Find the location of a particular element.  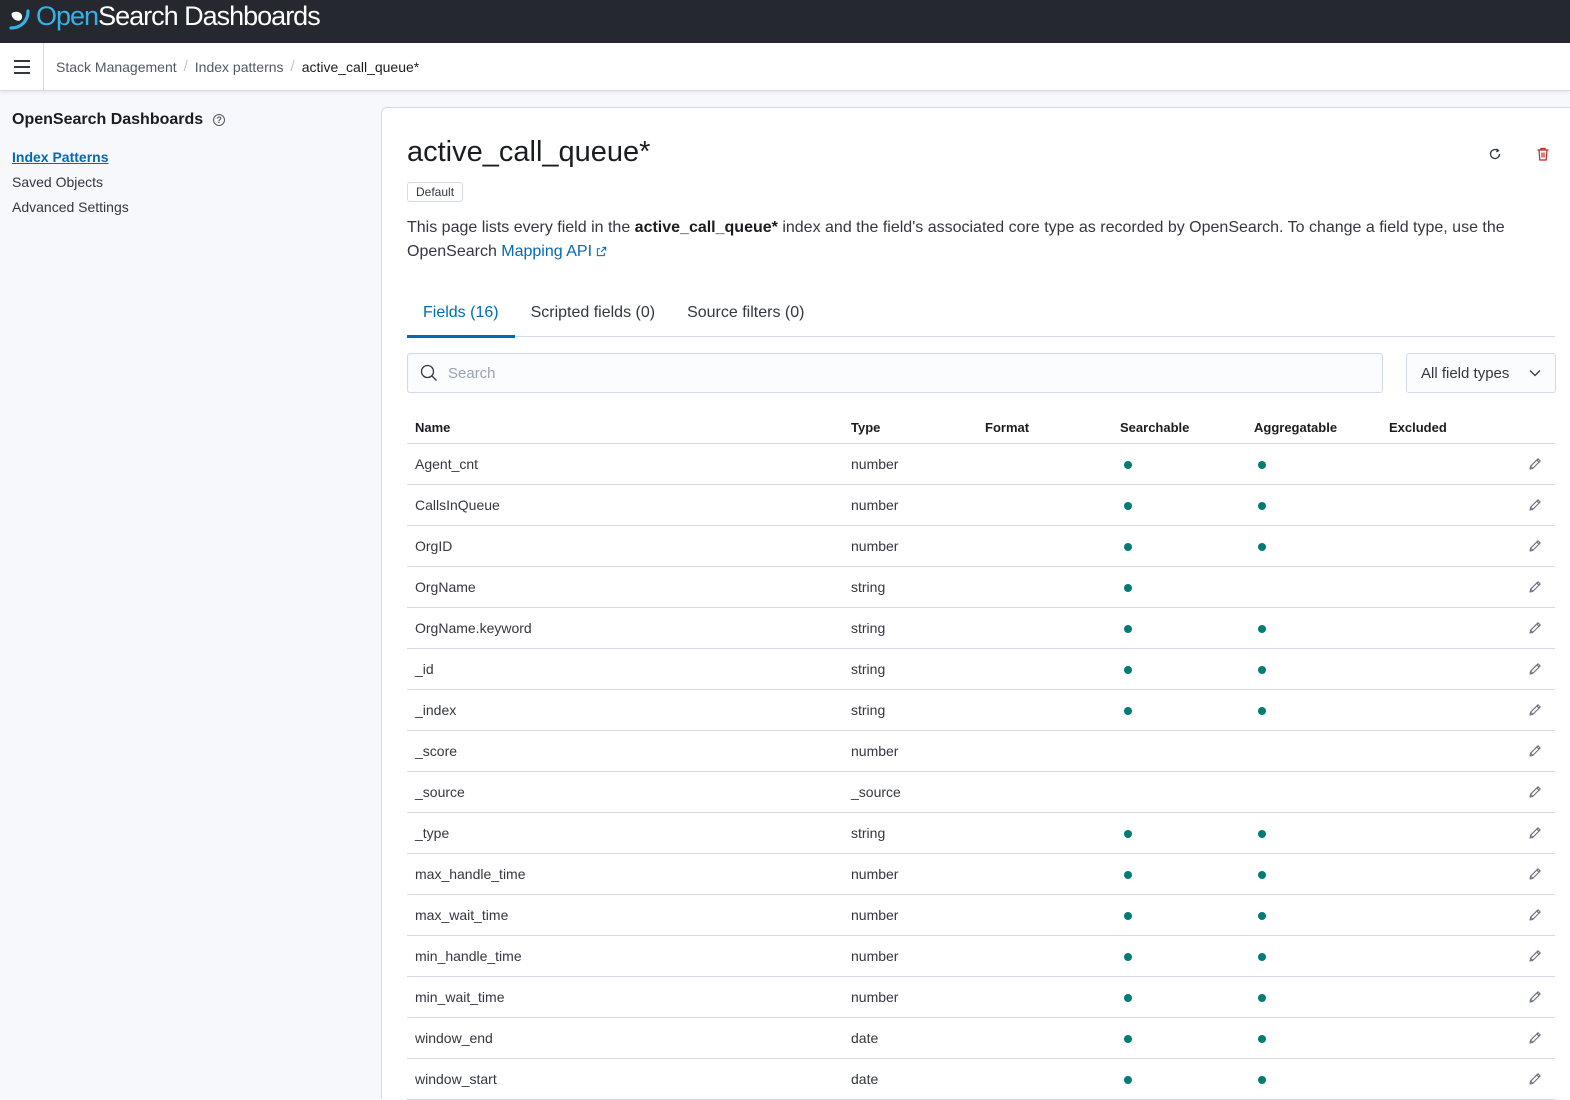

aggregatable-dot-icon is located at coordinates (1262, 998).